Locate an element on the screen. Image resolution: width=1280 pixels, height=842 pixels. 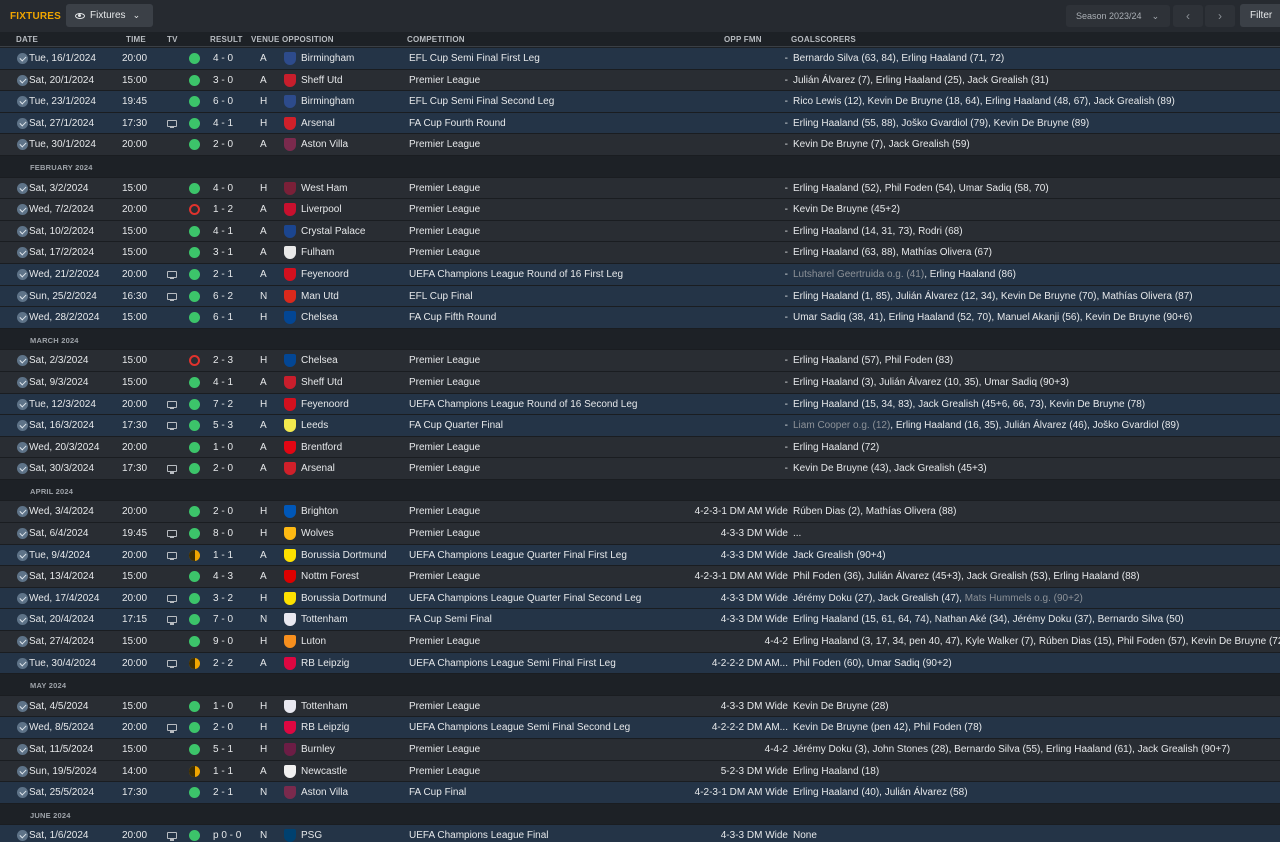
season-dropdown: Season 2023/24 ⌄ is located at coordinates (1118, 16).